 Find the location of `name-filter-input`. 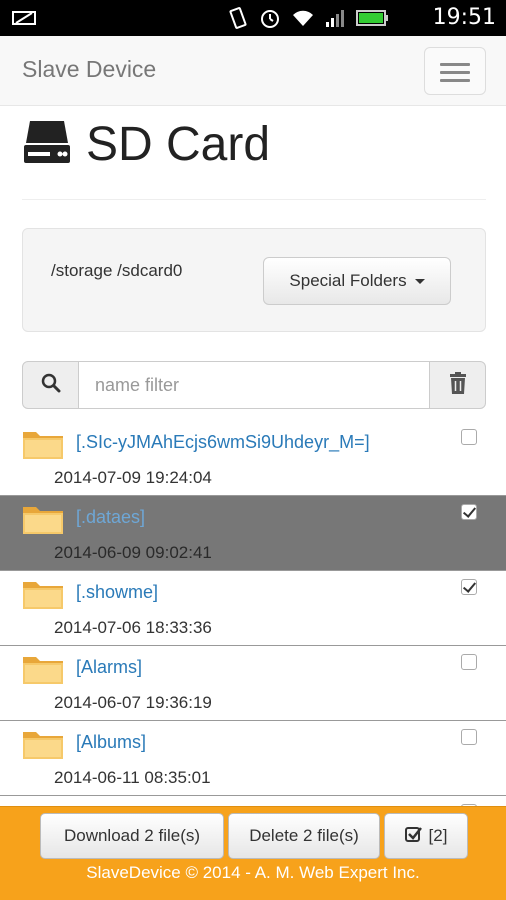

name-filter-input is located at coordinates (254, 385).